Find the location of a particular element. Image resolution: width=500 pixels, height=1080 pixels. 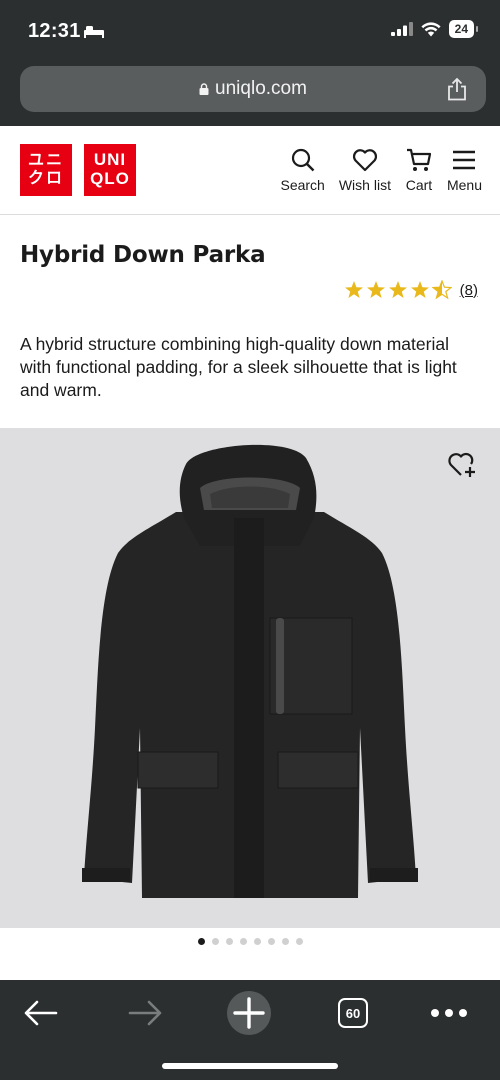

back-button is located at coordinates (41, 1013).